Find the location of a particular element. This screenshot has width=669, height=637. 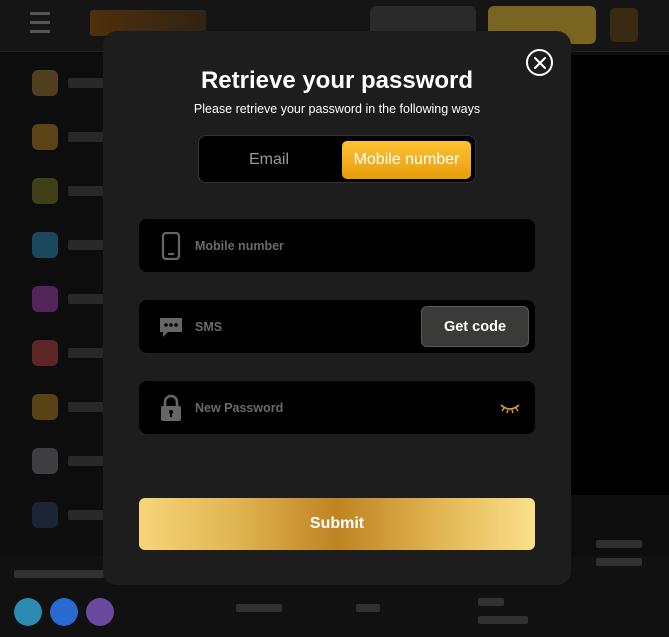

mobile-number-input is located at coordinates (305, 245).